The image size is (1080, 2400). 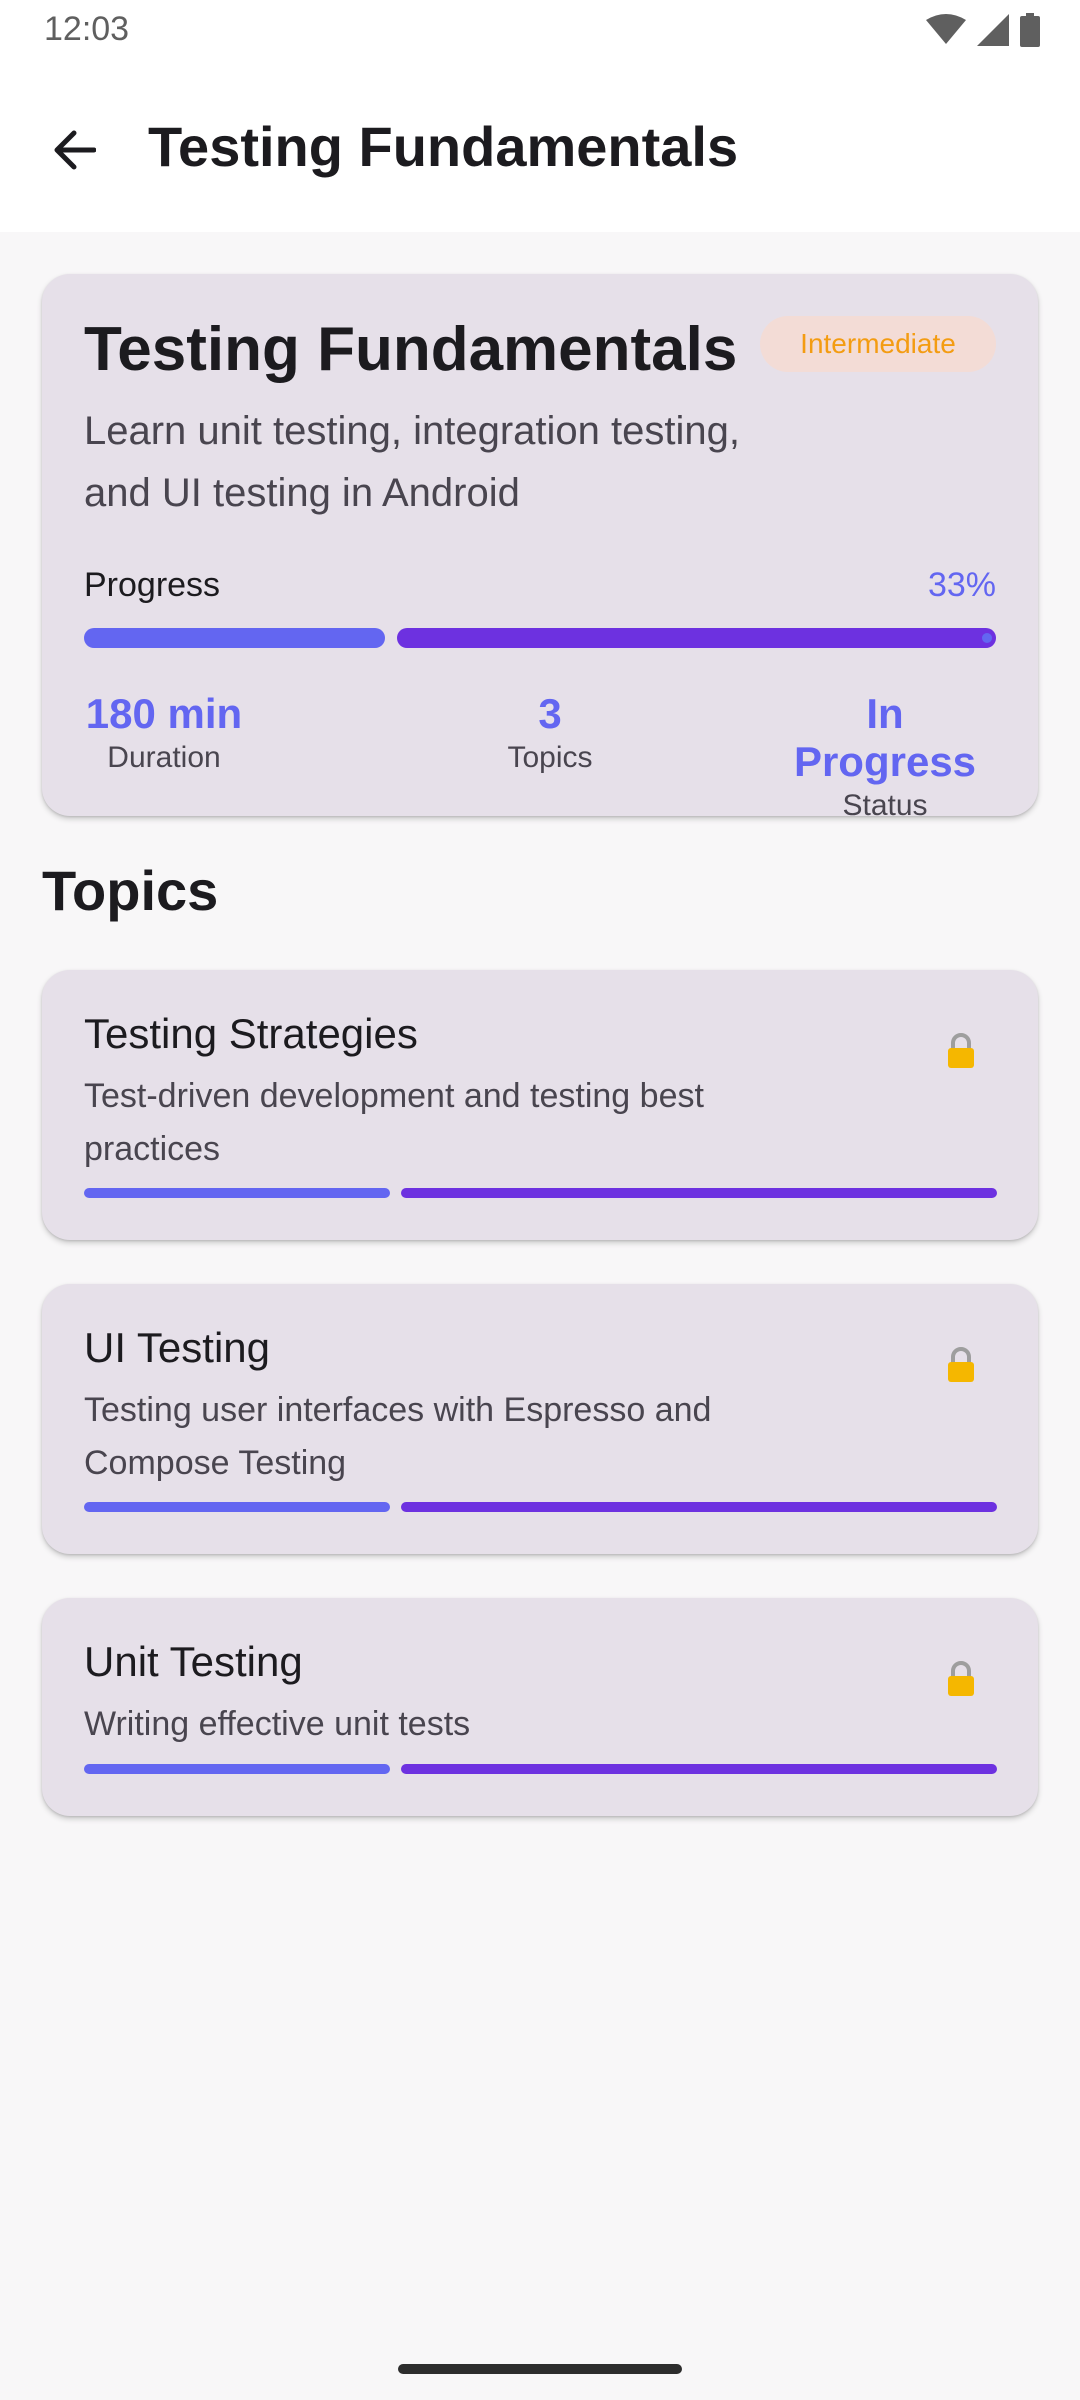 I want to click on stat-duration-value: 180 min, so click(x=164, y=713).